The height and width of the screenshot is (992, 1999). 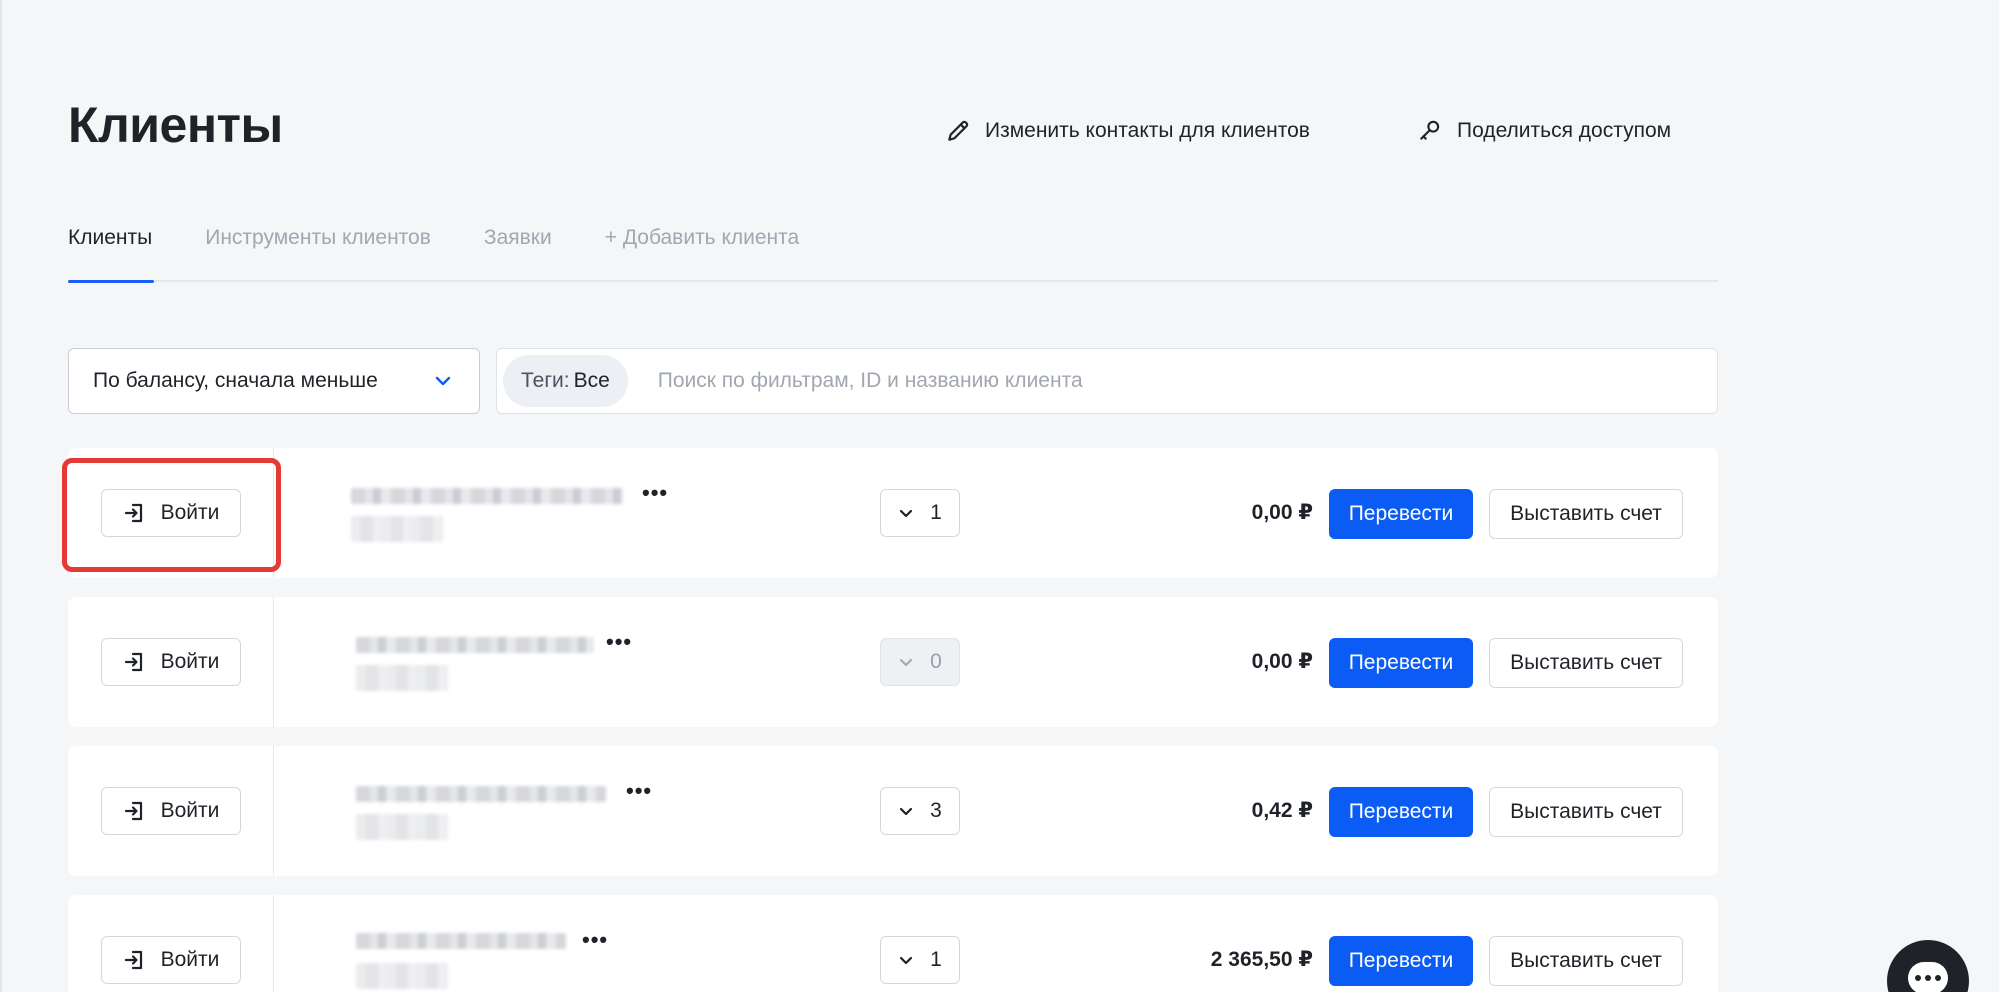 What do you see at coordinates (1282, 810) in the screenshot?
I see `balance: 0,42 ₽` at bounding box center [1282, 810].